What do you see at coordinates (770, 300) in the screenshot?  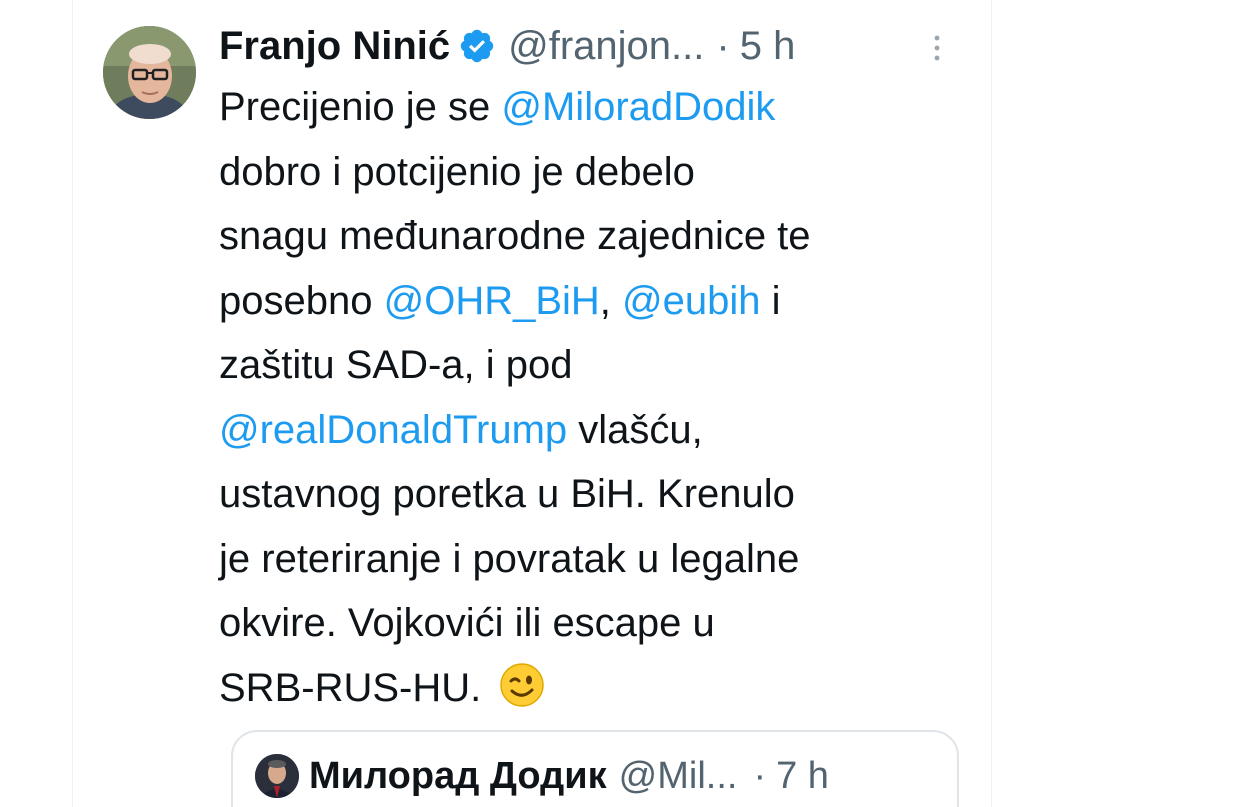 I see `tweet-text-segment: i` at bounding box center [770, 300].